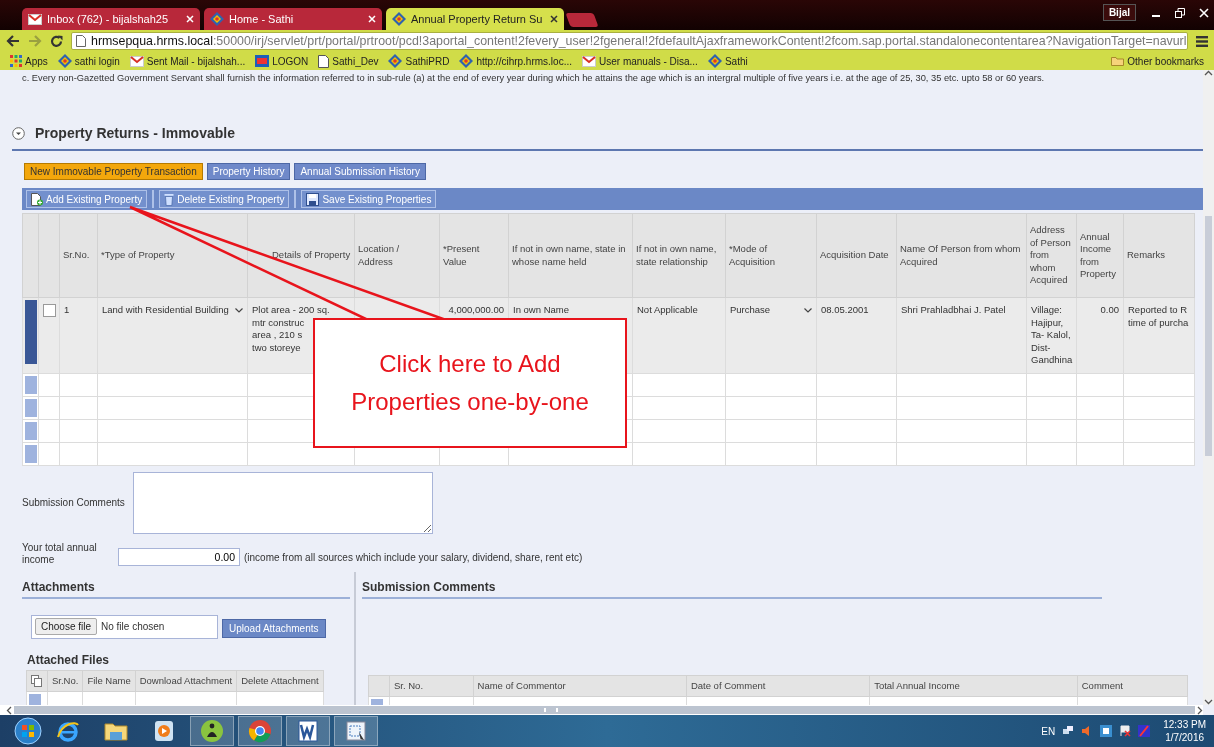 The width and height of the screenshot is (1214, 747). I want to click on collapse-toggle-icon, so click(18, 133).